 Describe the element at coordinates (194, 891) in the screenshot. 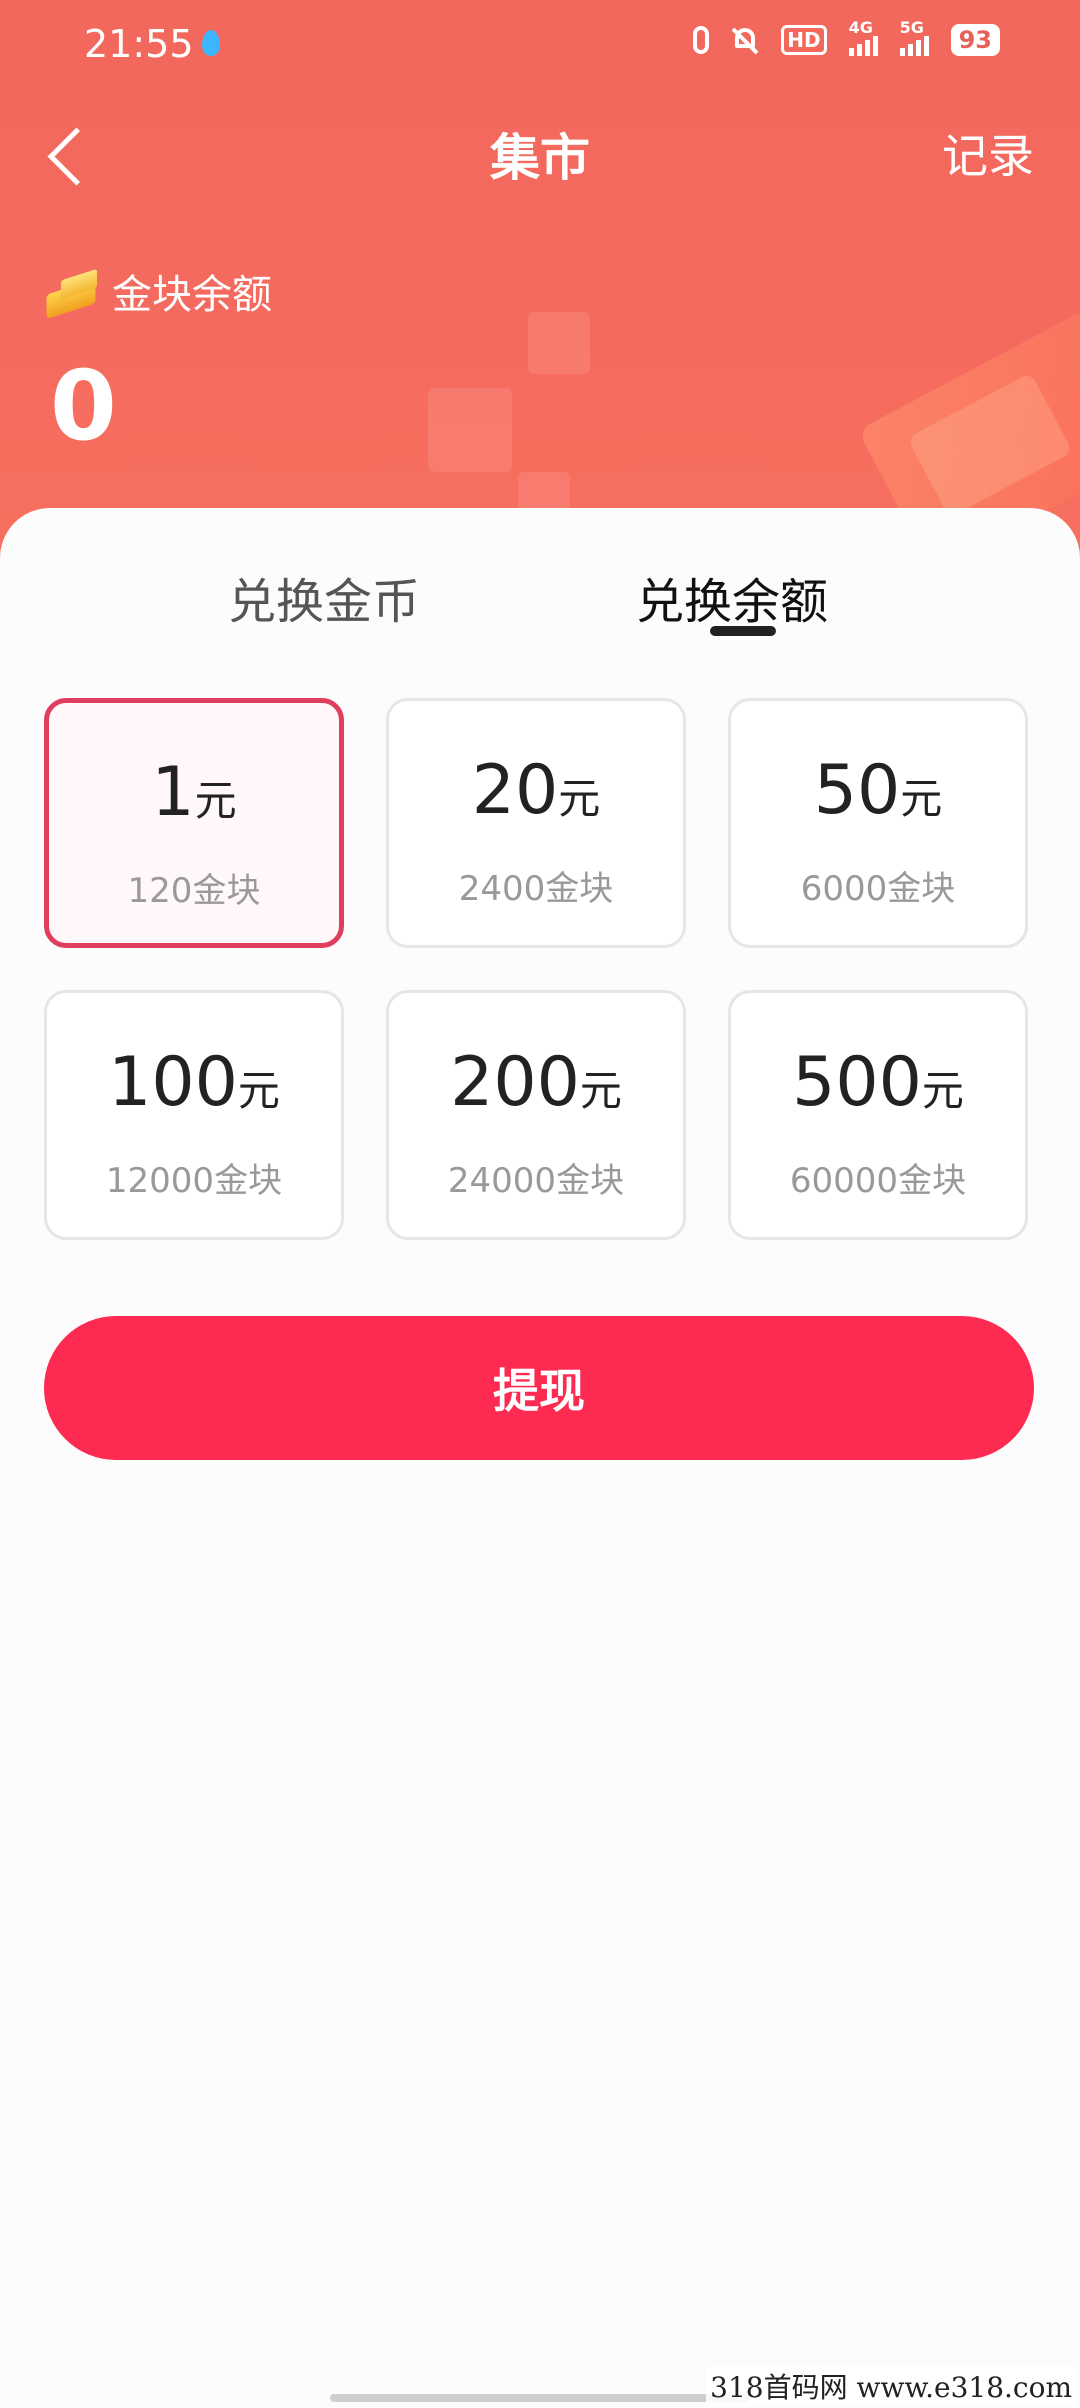

I see `option-cost: 120金块` at that location.